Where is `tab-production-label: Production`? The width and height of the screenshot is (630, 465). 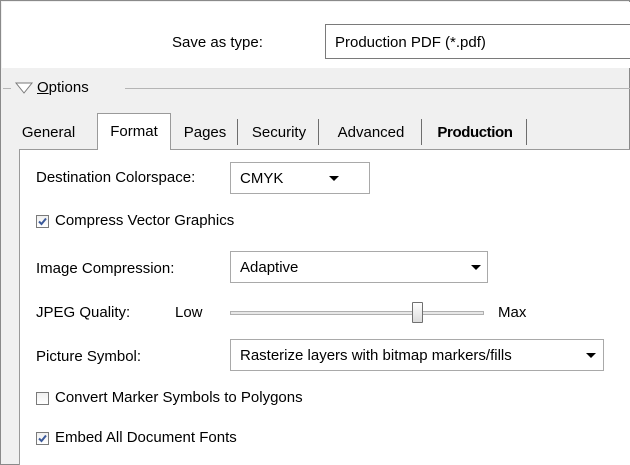
tab-production-label: Production is located at coordinates (475, 132).